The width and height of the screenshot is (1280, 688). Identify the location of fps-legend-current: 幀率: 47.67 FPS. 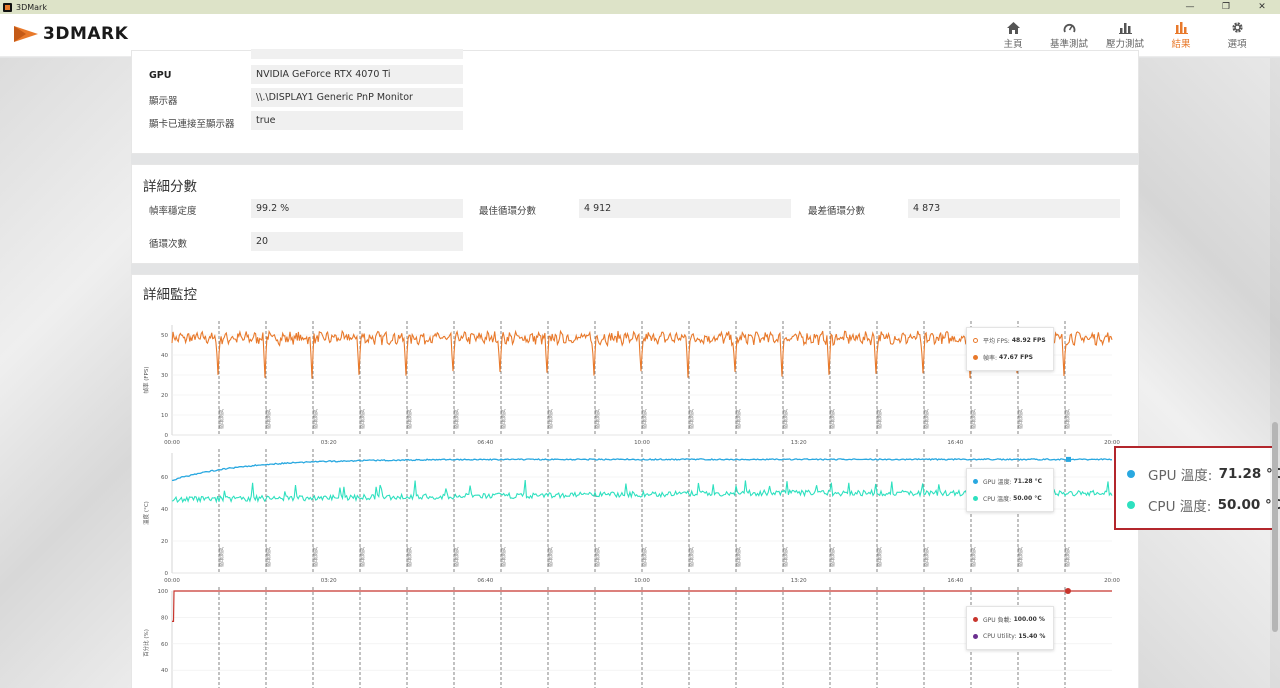
(1010, 357).